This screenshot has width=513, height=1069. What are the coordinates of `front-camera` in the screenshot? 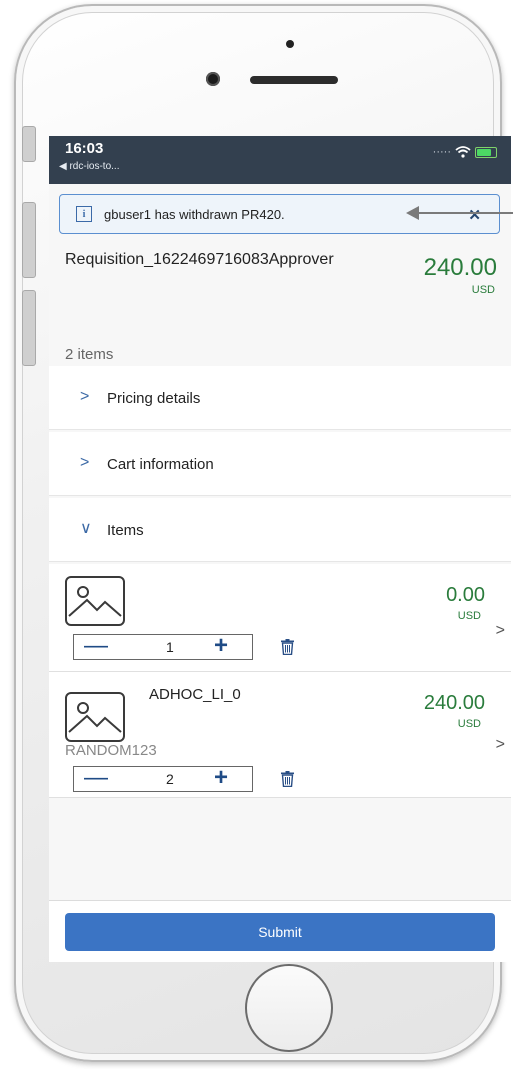 It's located at (213, 79).